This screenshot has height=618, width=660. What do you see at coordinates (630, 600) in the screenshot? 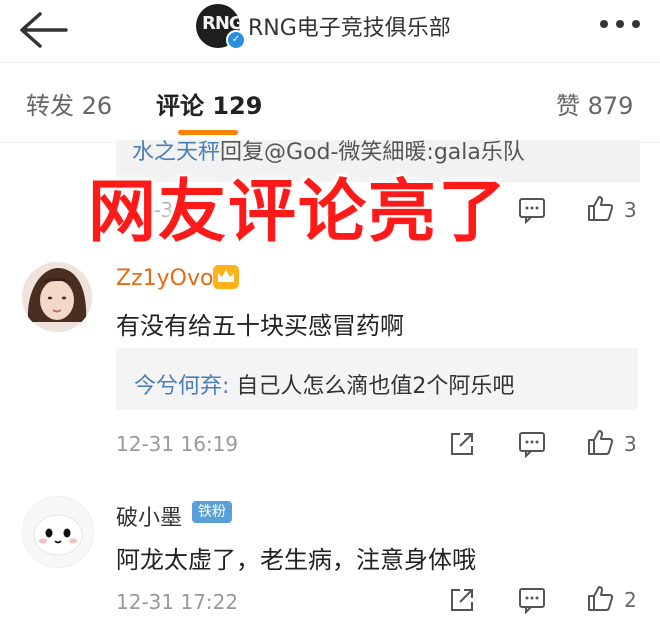
I see `like-count: 2` at bounding box center [630, 600].